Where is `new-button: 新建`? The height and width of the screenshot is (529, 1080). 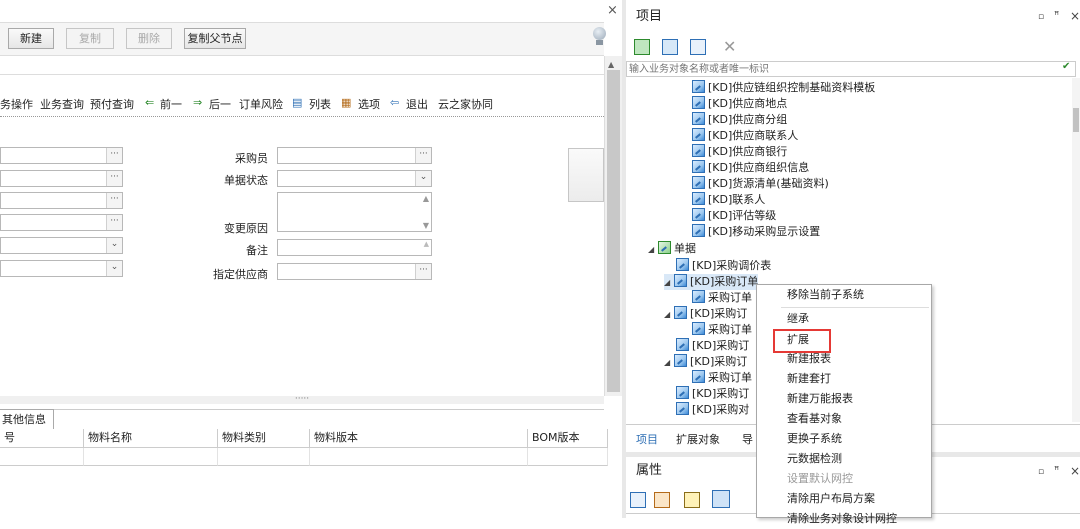 new-button: 新建 is located at coordinates (31, 38).